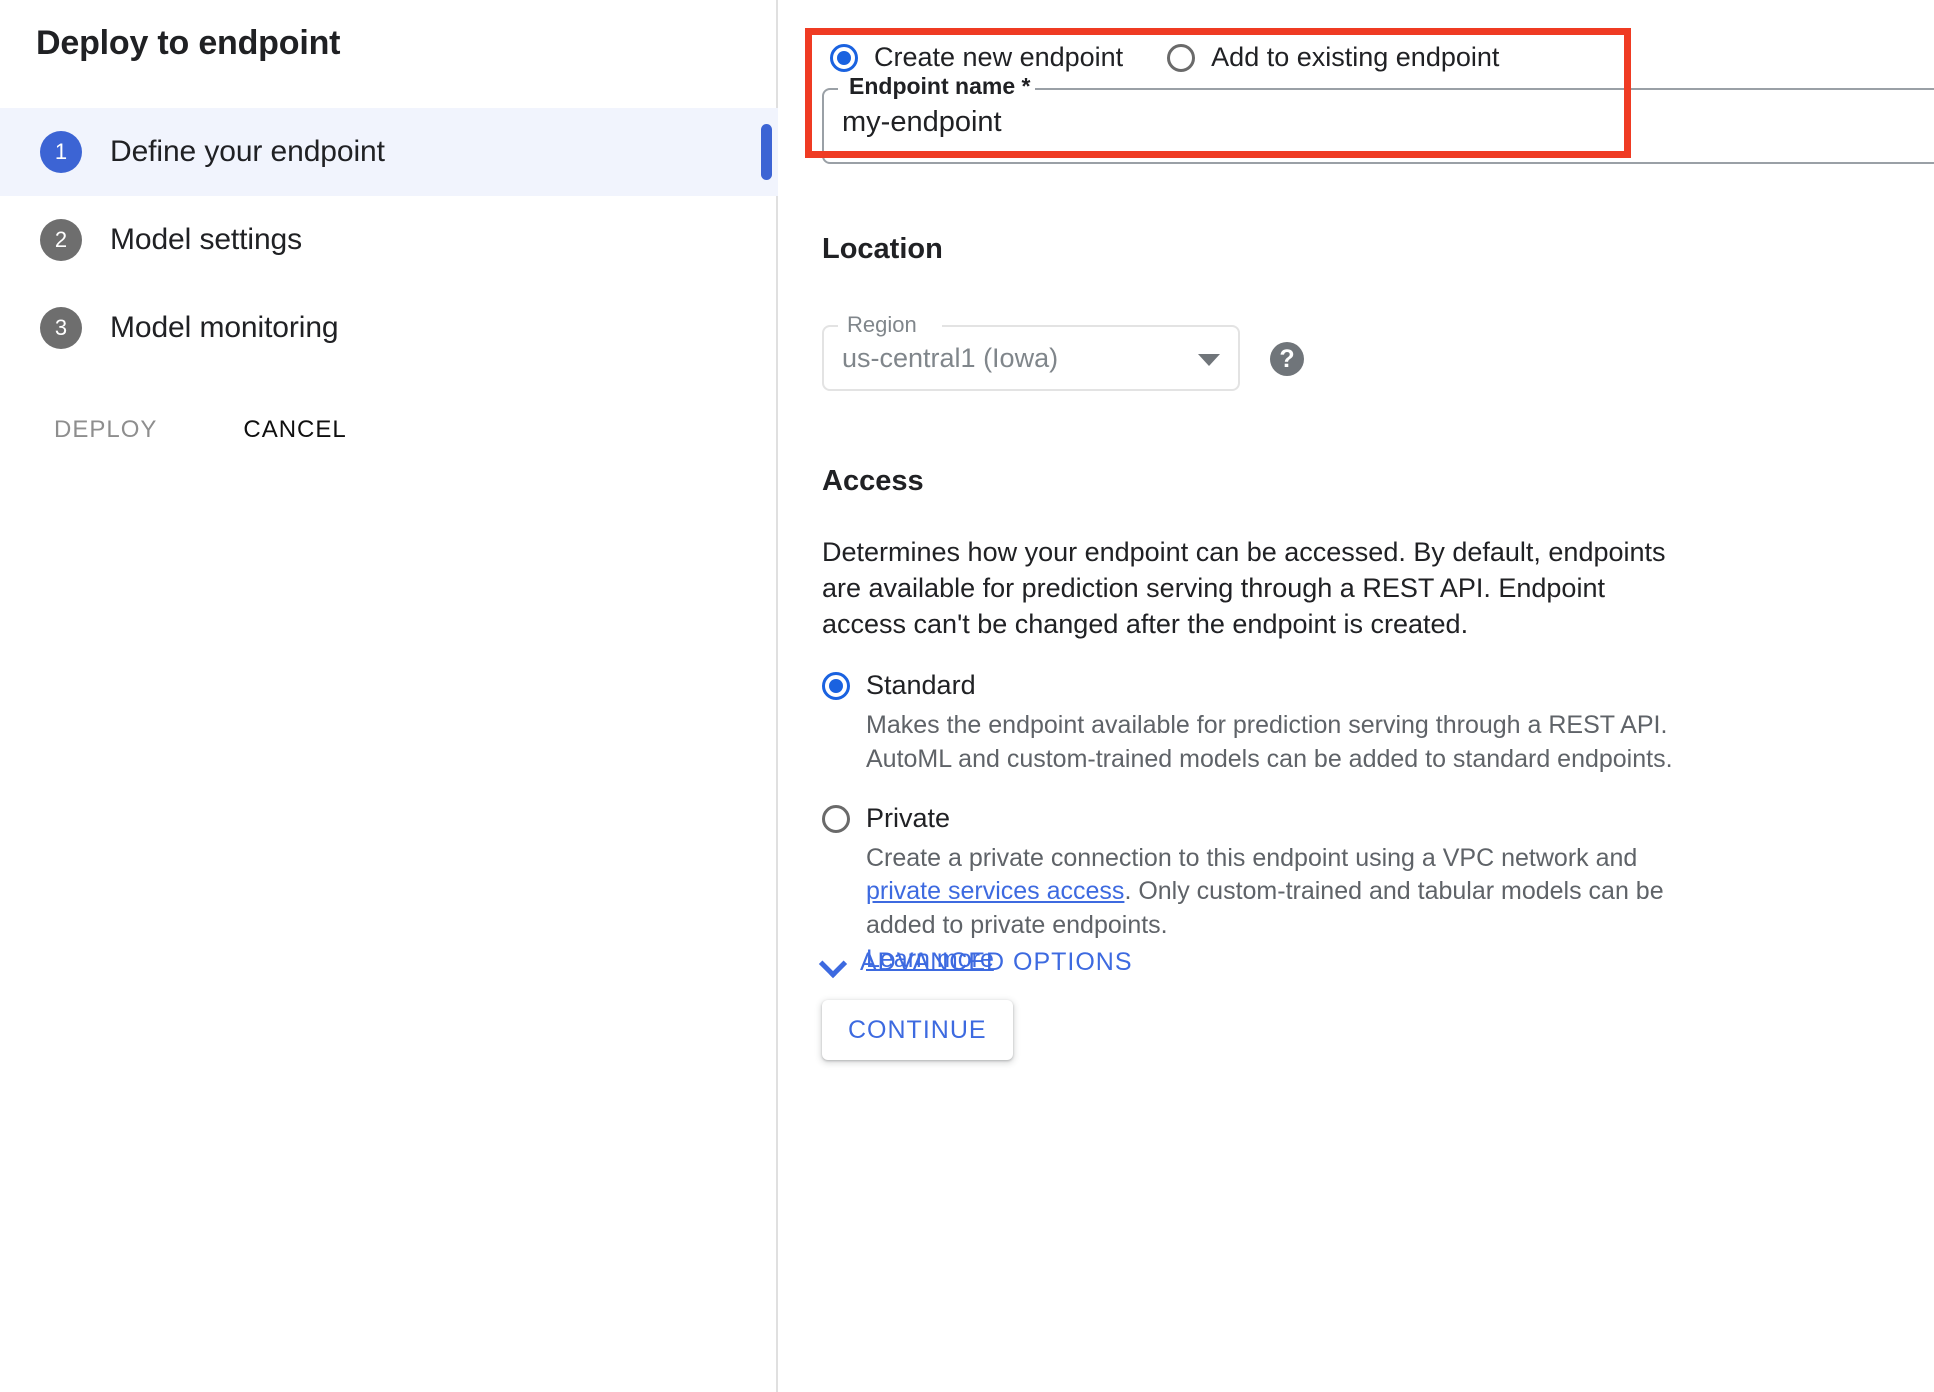 This screenshot has width=1934, height=1392. I want to click on step-label: Model monitoring, so click(224, 327).